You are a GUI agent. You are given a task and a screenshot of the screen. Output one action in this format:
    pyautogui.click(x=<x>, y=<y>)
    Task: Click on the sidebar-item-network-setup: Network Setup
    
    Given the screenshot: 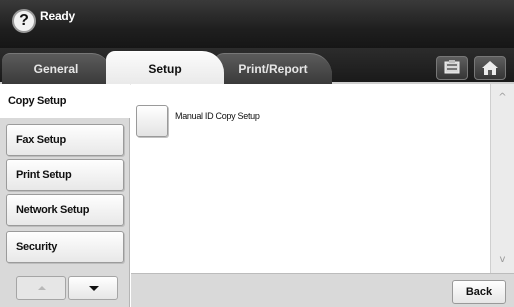 What is the action you would take?
    pyautogui.click(x=65, y=210)
    